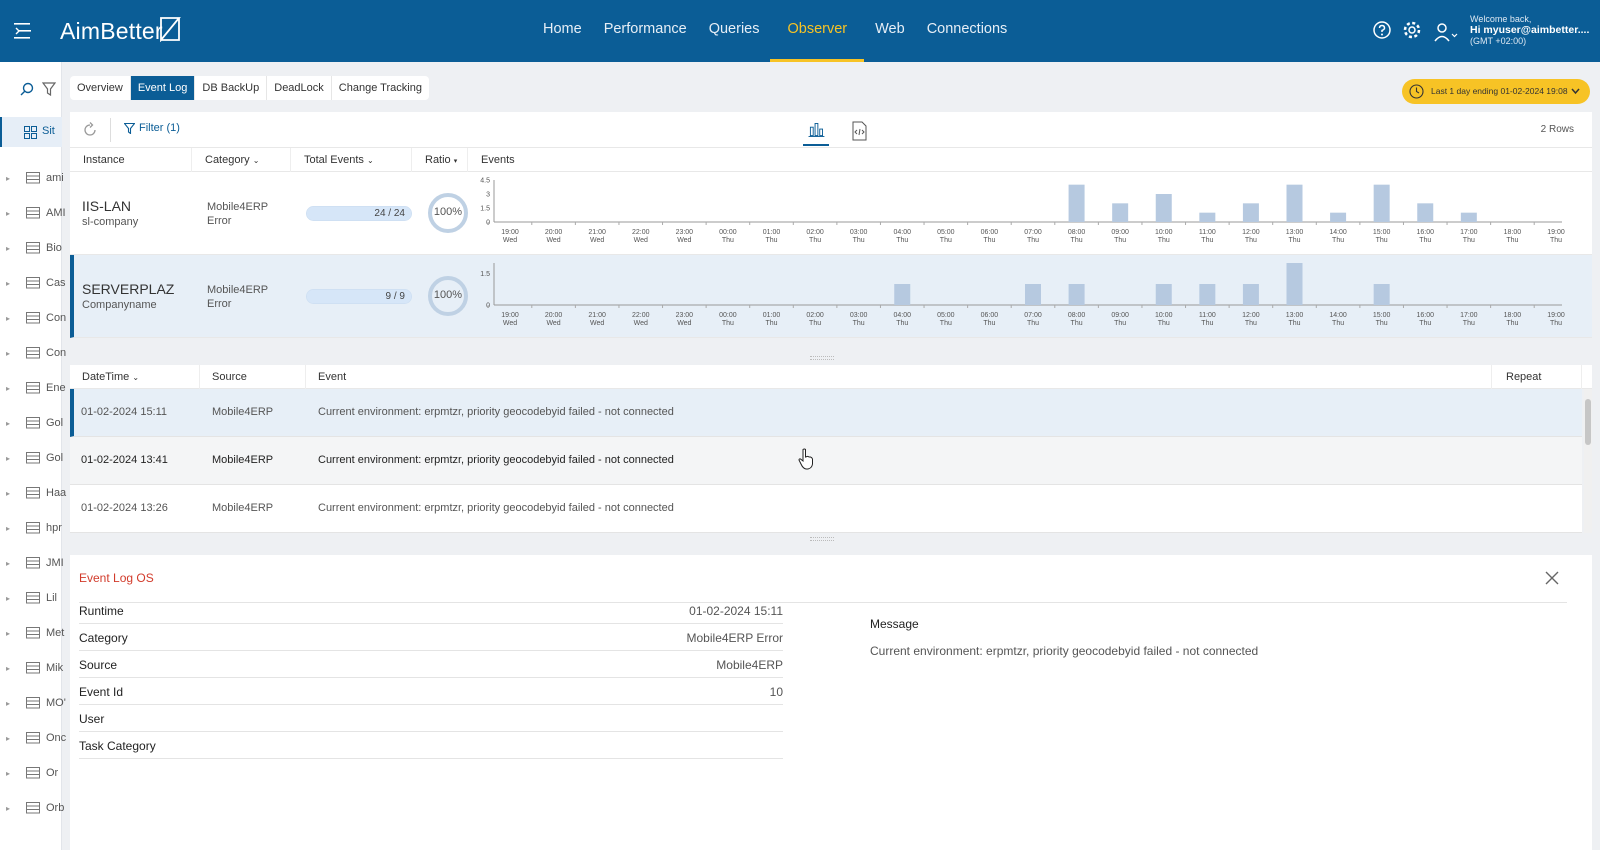 This screenshot has width=1600, height=850. Describe the element at coordinates (380, 88) in the screenshot. I see `tab-change-tracking: Change Tracking` at that location.